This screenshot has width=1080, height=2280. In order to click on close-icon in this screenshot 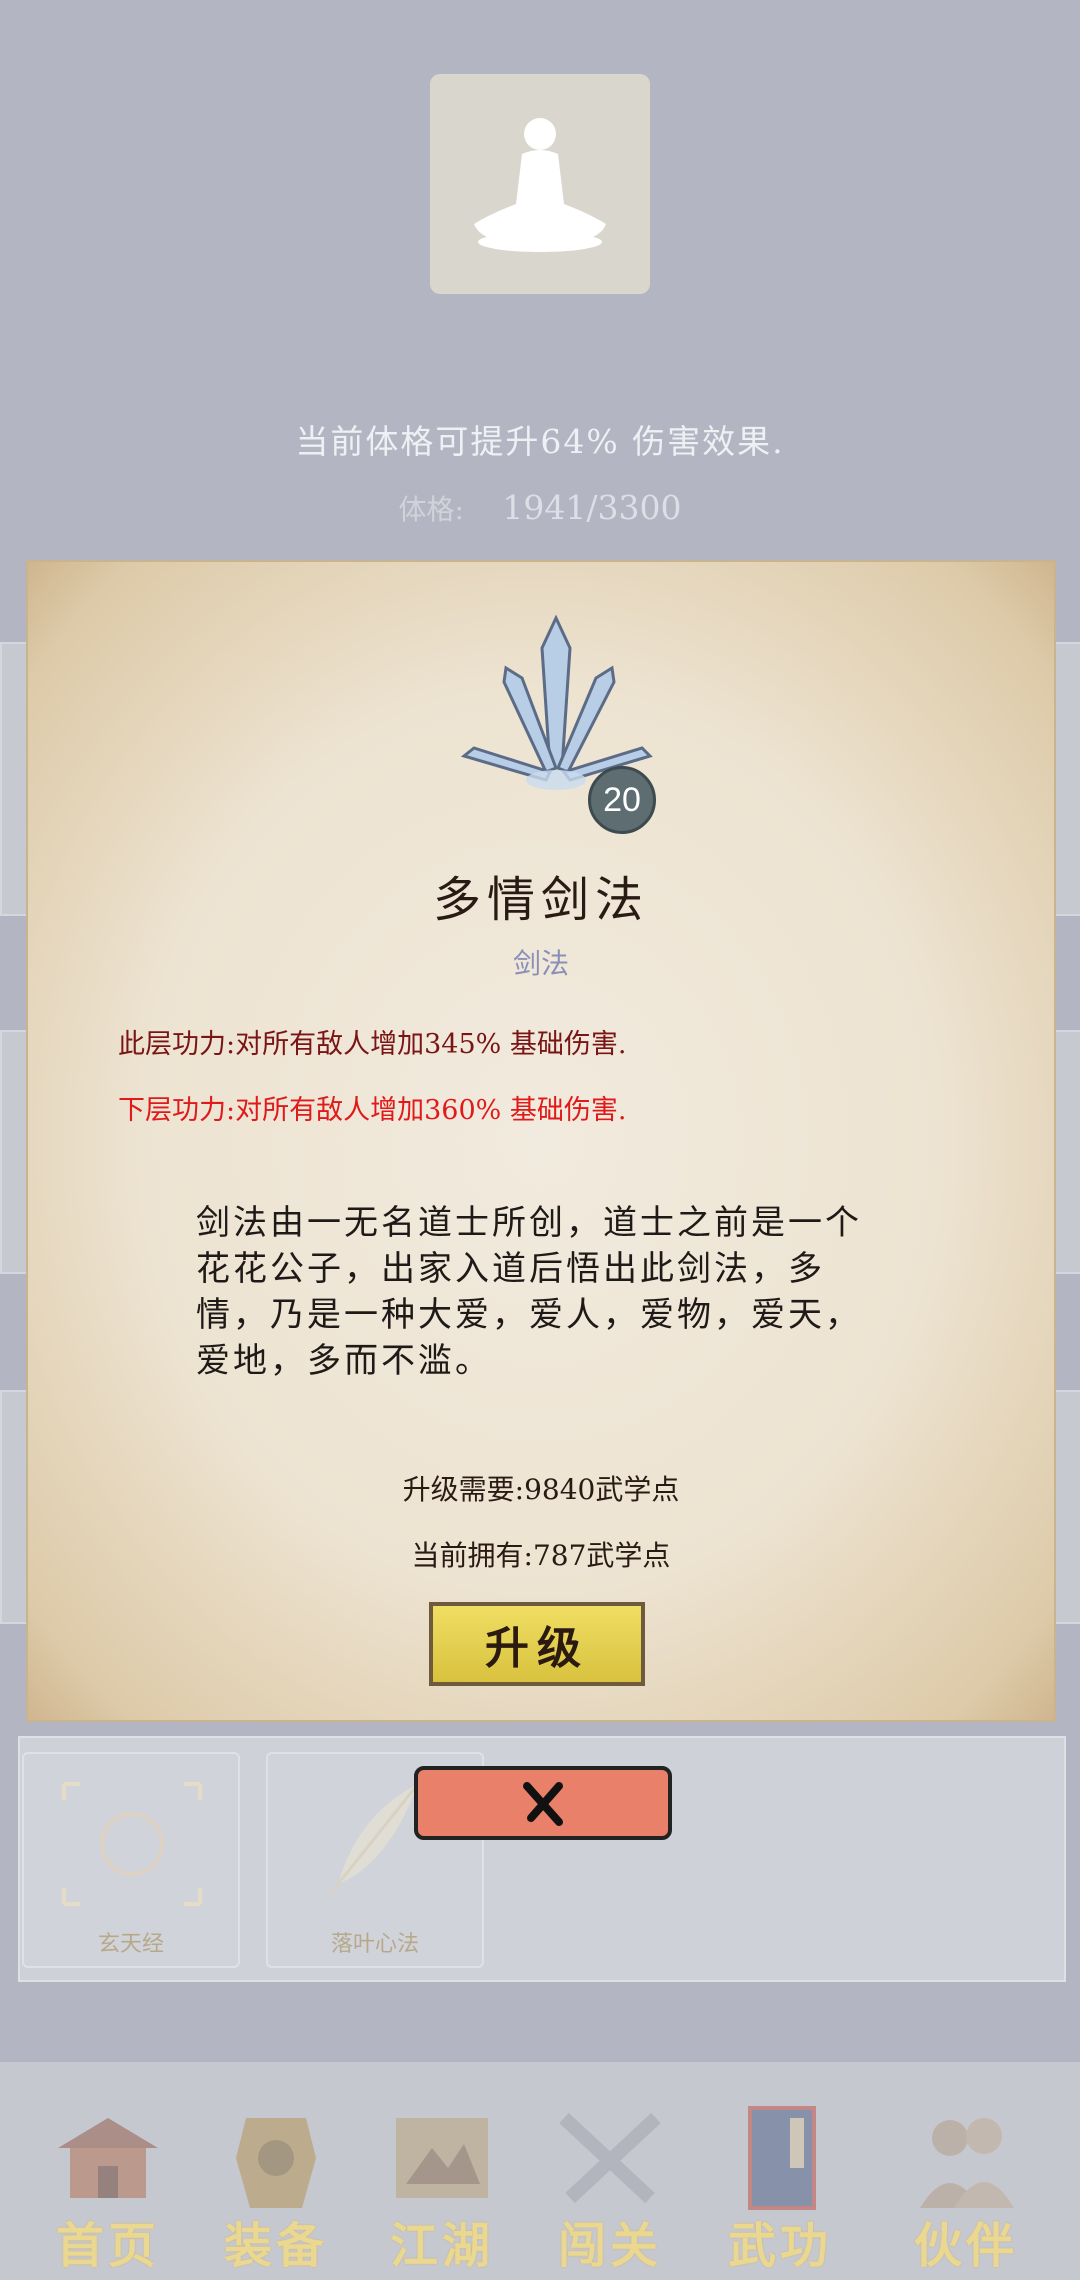, I will do `click(543, 1804)`.